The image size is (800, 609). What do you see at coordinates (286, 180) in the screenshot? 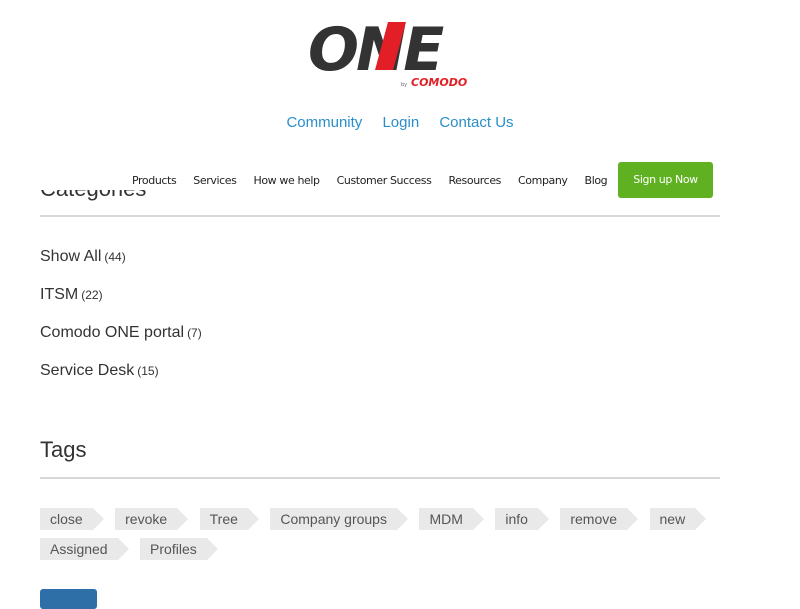
I see `nav-how-we-help: How we help` at bounding box center [286, 180].